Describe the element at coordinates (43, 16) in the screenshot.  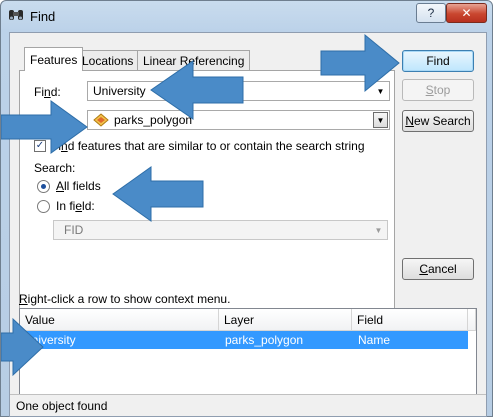
I see `window-title: Find` at that location.